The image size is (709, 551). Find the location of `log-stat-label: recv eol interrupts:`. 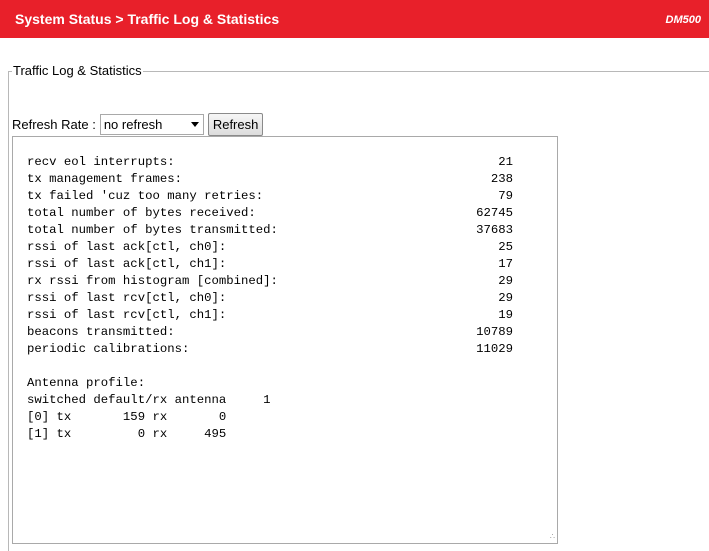

log-stat-label: recv eol interrupts: is located at coordinates (101, 162).